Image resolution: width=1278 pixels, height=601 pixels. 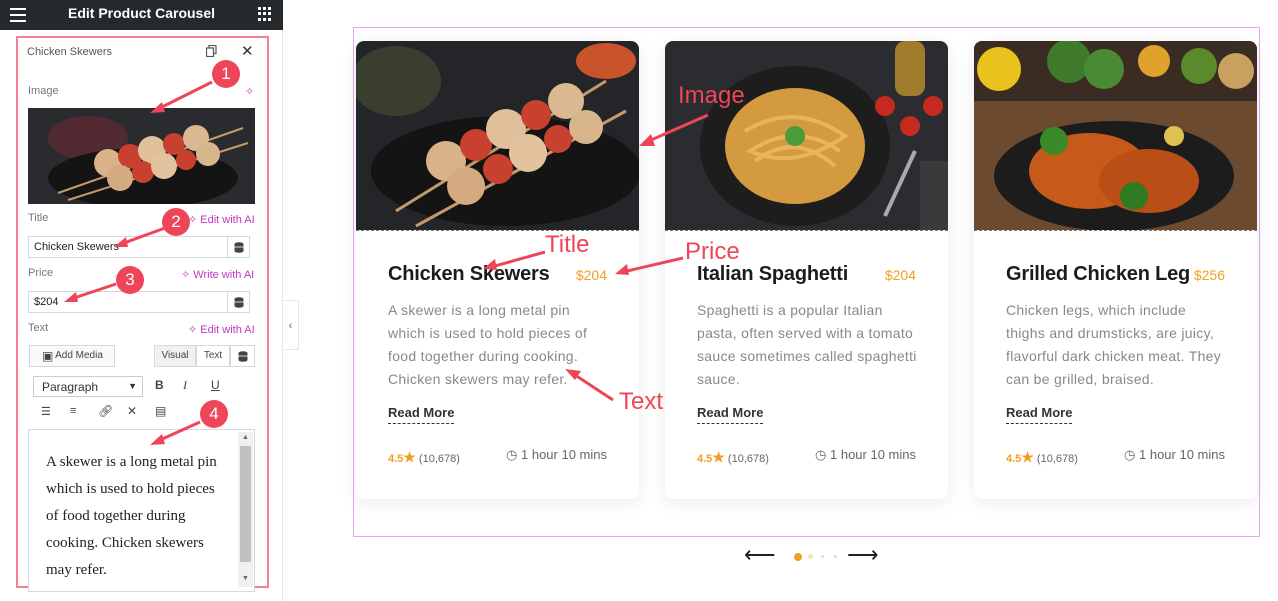 What do you see at coordinates (596, 257) in the screenshot?
I see `preview-annotation-arrows` at bounding box center [596, 257].